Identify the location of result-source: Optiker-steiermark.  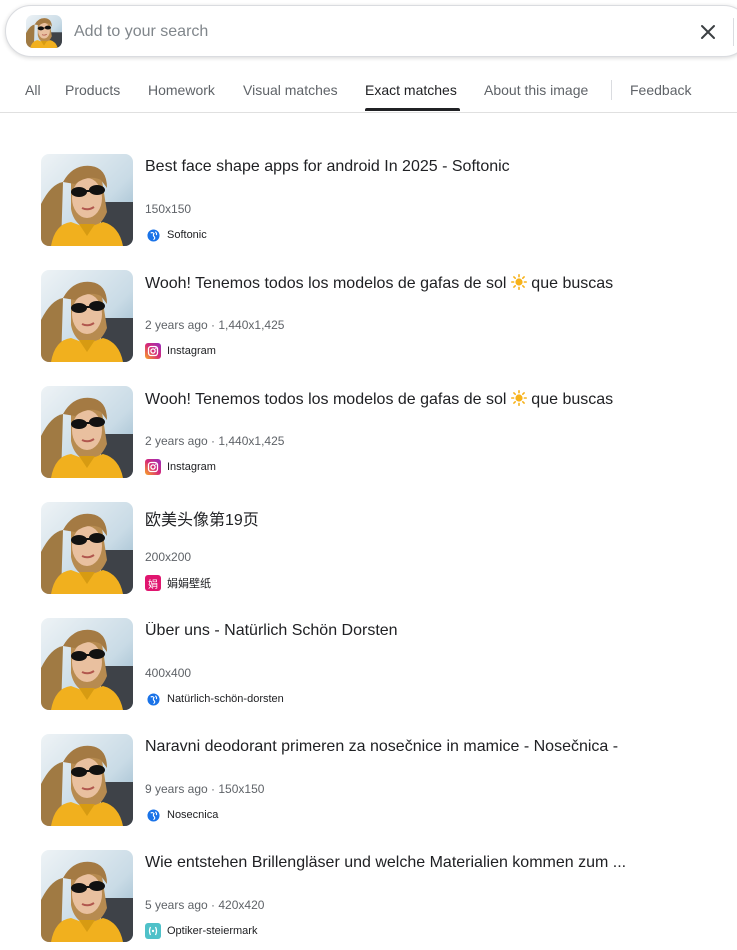
(201, 931).